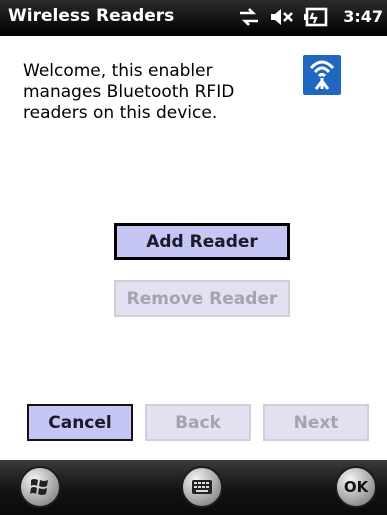 This screenshot has width=387, height=515. I want to click on add-reader-button: Add Reader, so click(202, 241).